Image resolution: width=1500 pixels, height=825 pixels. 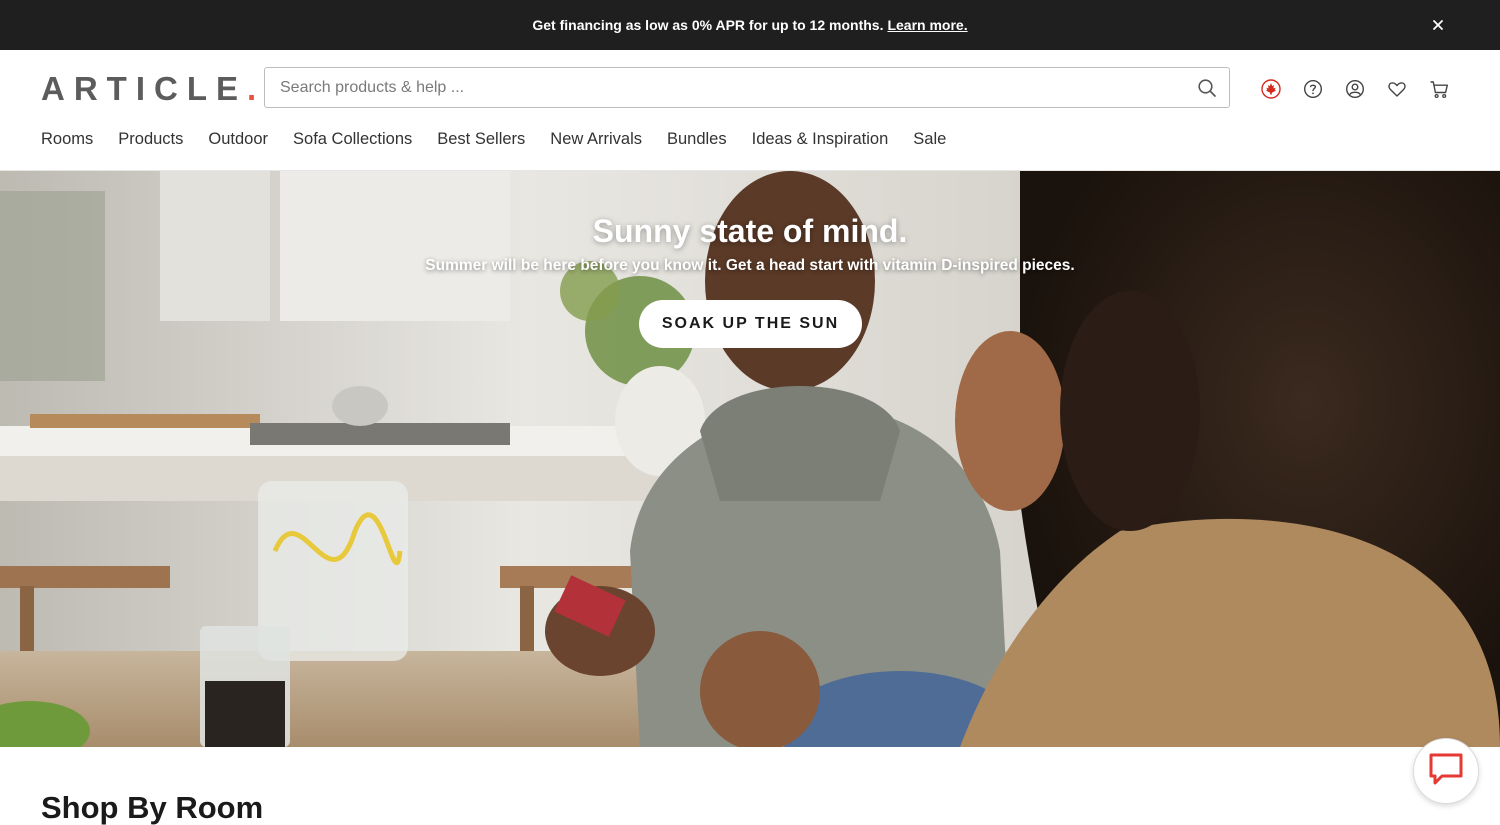 What do you see at coordinates (238, 139) in the screenshot?
I see `nav-item-outdoor: Outdoor` at bounding box center [238, 139].